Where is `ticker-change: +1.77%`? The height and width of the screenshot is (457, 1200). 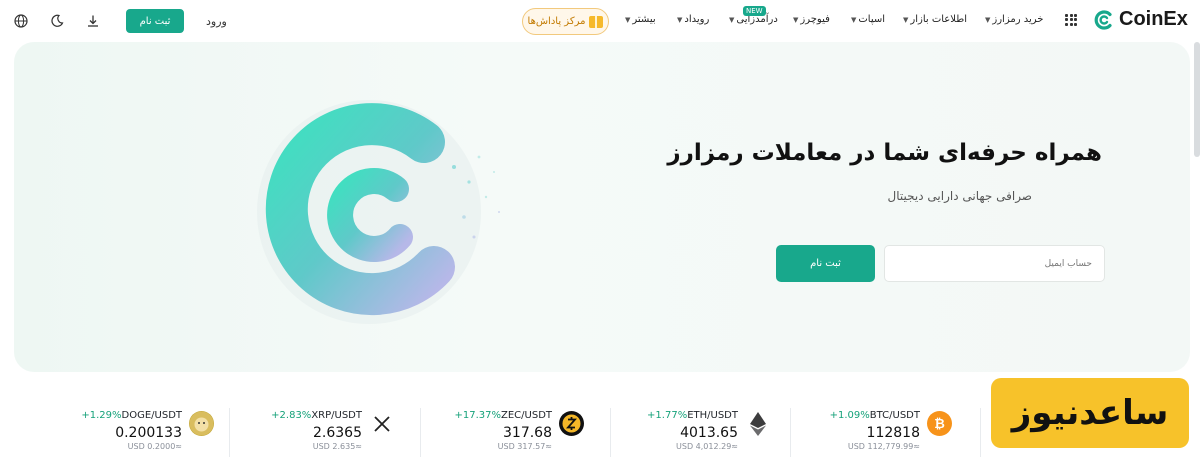 ticker-change: +1.77% is located at coordinates (667, 415).